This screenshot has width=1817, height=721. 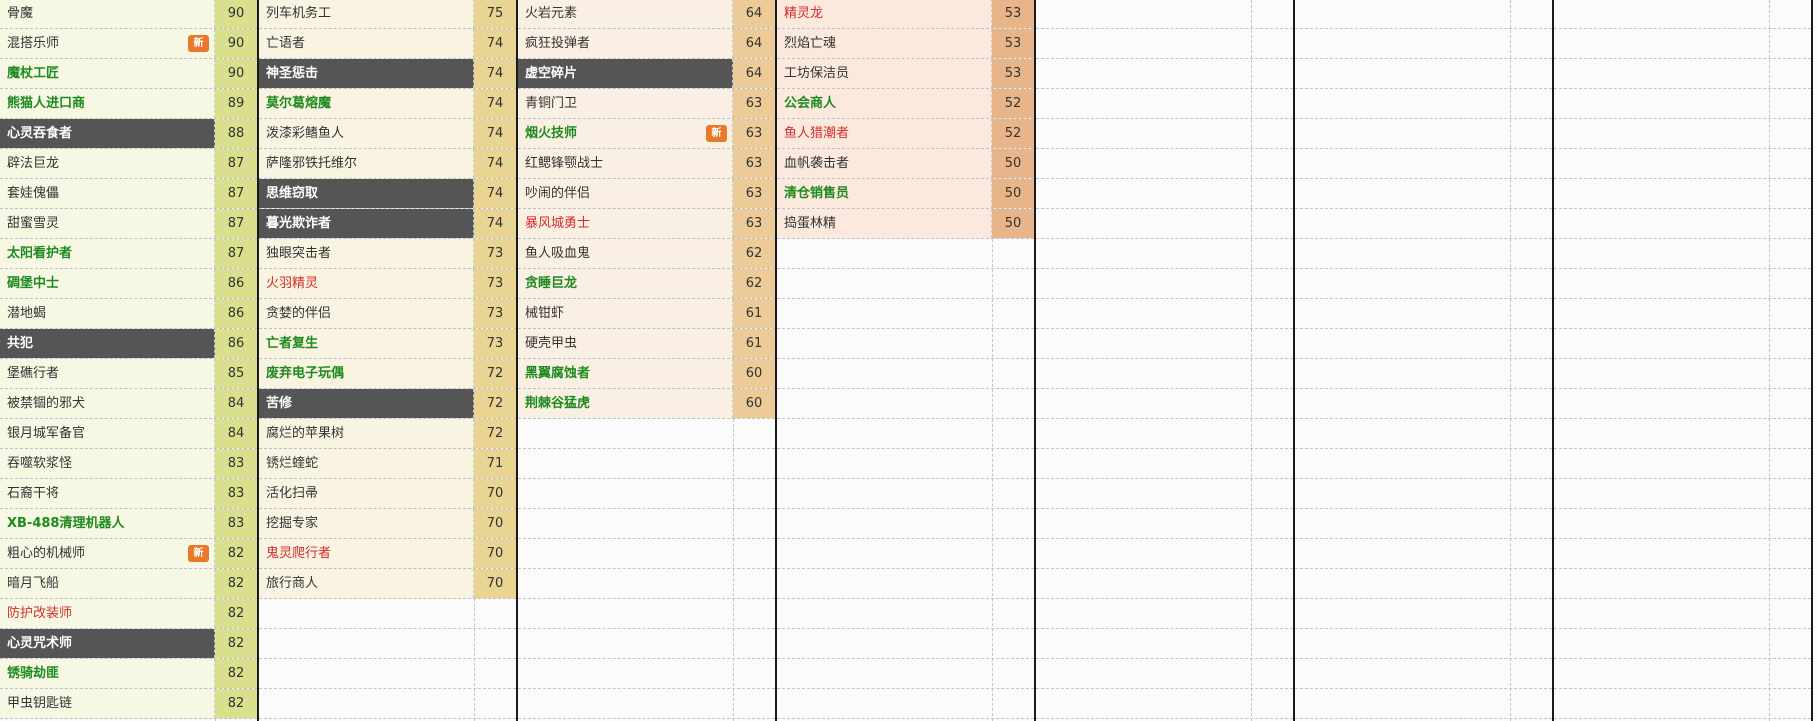 What do you see at coordinates (1013, 14) in the screenshot?
I see `card-score: 53` at bounding box center [1013, 14].